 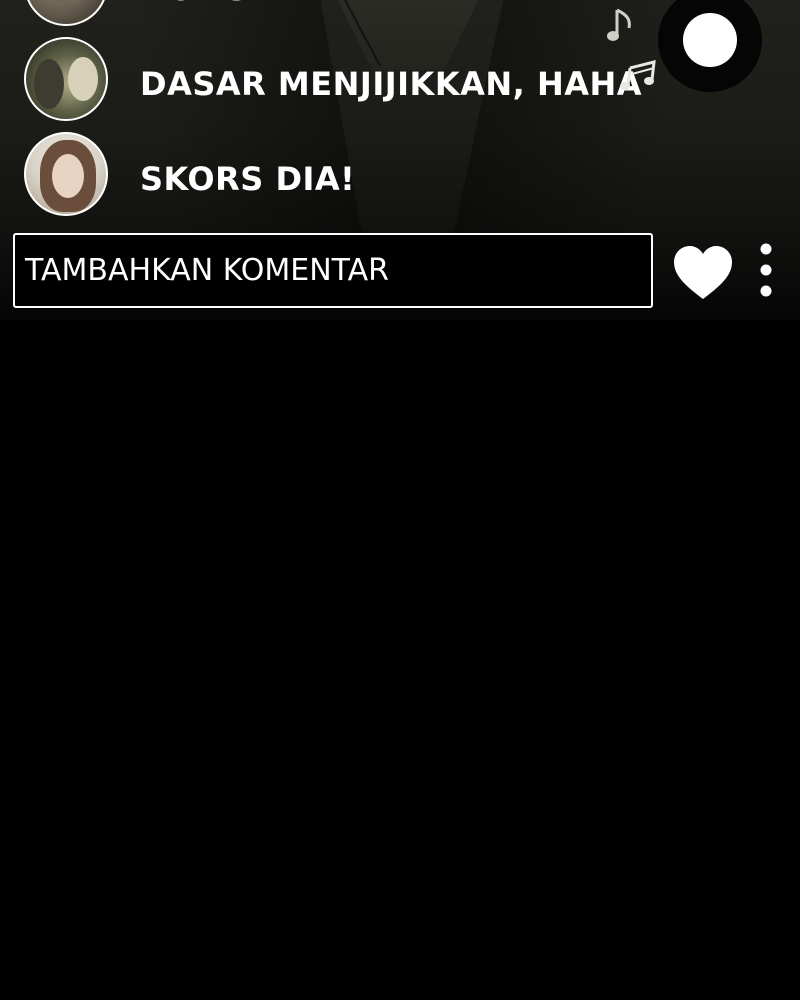 I want to click on comment-input-placeholder: TAMBAHKAN KOMENTAR, so click(x=207, y=270).